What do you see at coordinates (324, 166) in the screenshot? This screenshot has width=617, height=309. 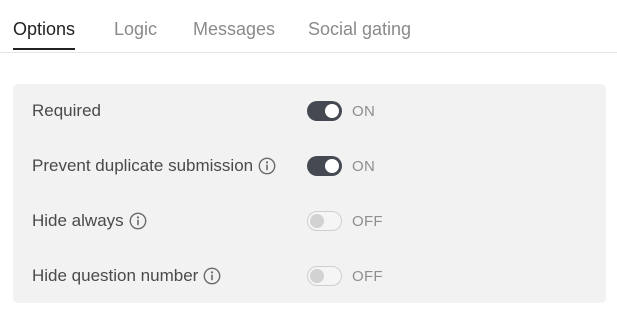 I see `prevent-duplicate-toggle` at bounding box center [324, 166].